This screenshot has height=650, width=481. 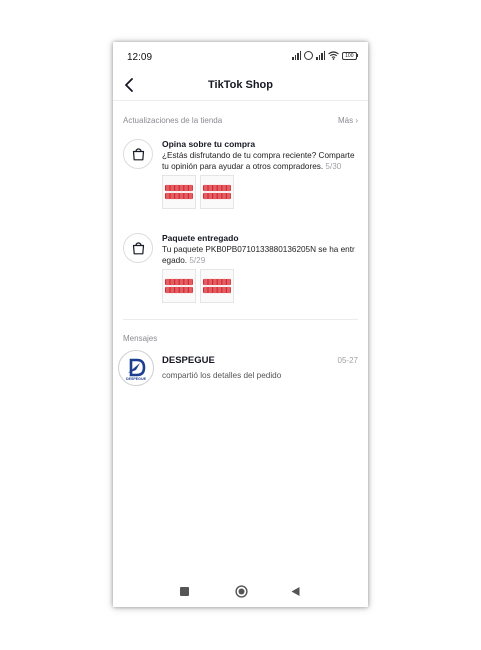 I want to click on battery-level: 100, so click(x=349, y=55).